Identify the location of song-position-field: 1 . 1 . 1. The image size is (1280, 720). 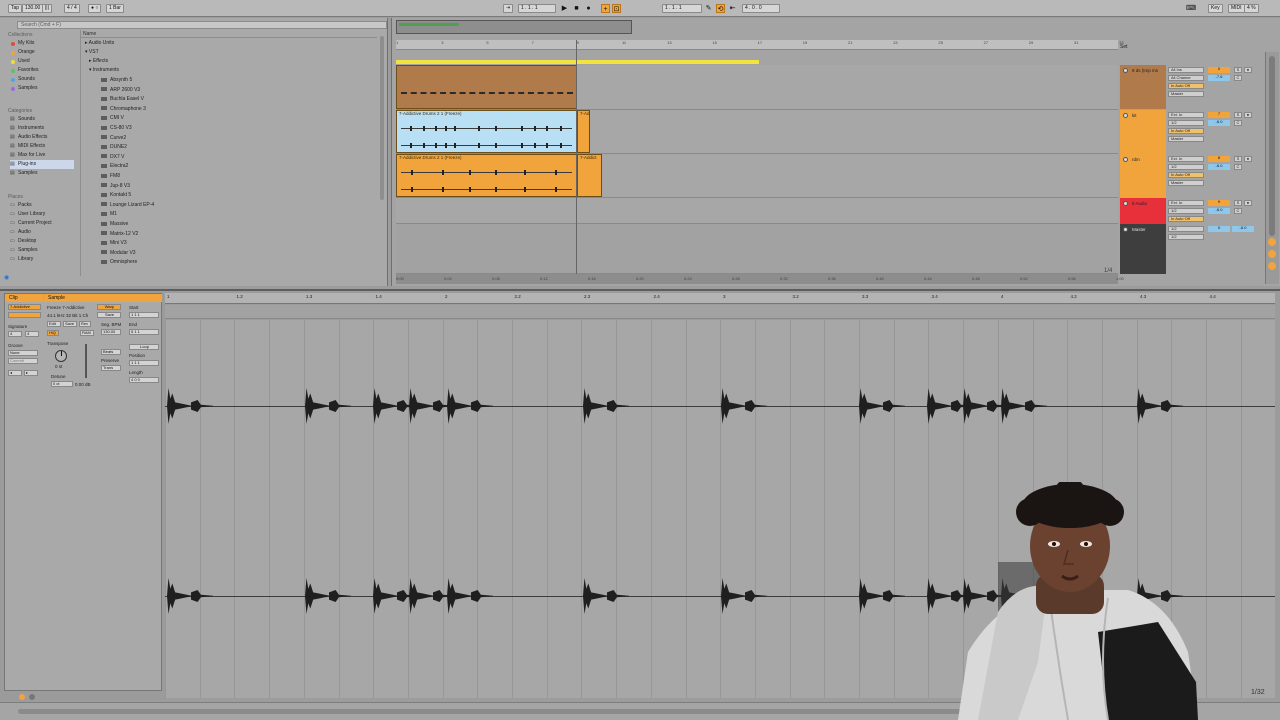
(537, 8).